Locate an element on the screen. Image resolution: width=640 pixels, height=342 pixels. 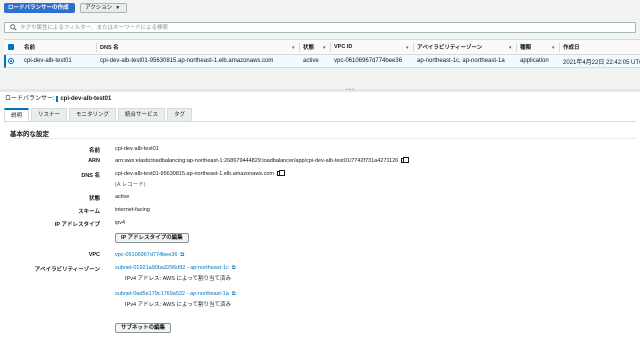
detail-title: ロードバランサー: cpi-dev-alb-test01 is located at coordinates (58, 97).